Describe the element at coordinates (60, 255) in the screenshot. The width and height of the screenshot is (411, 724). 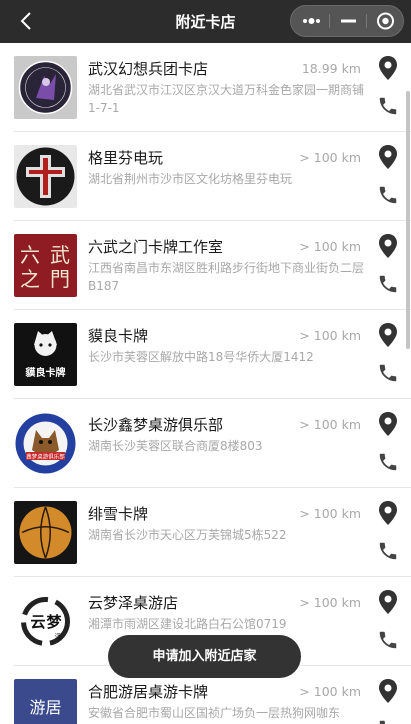
I see `logo-text: 武` at that location.